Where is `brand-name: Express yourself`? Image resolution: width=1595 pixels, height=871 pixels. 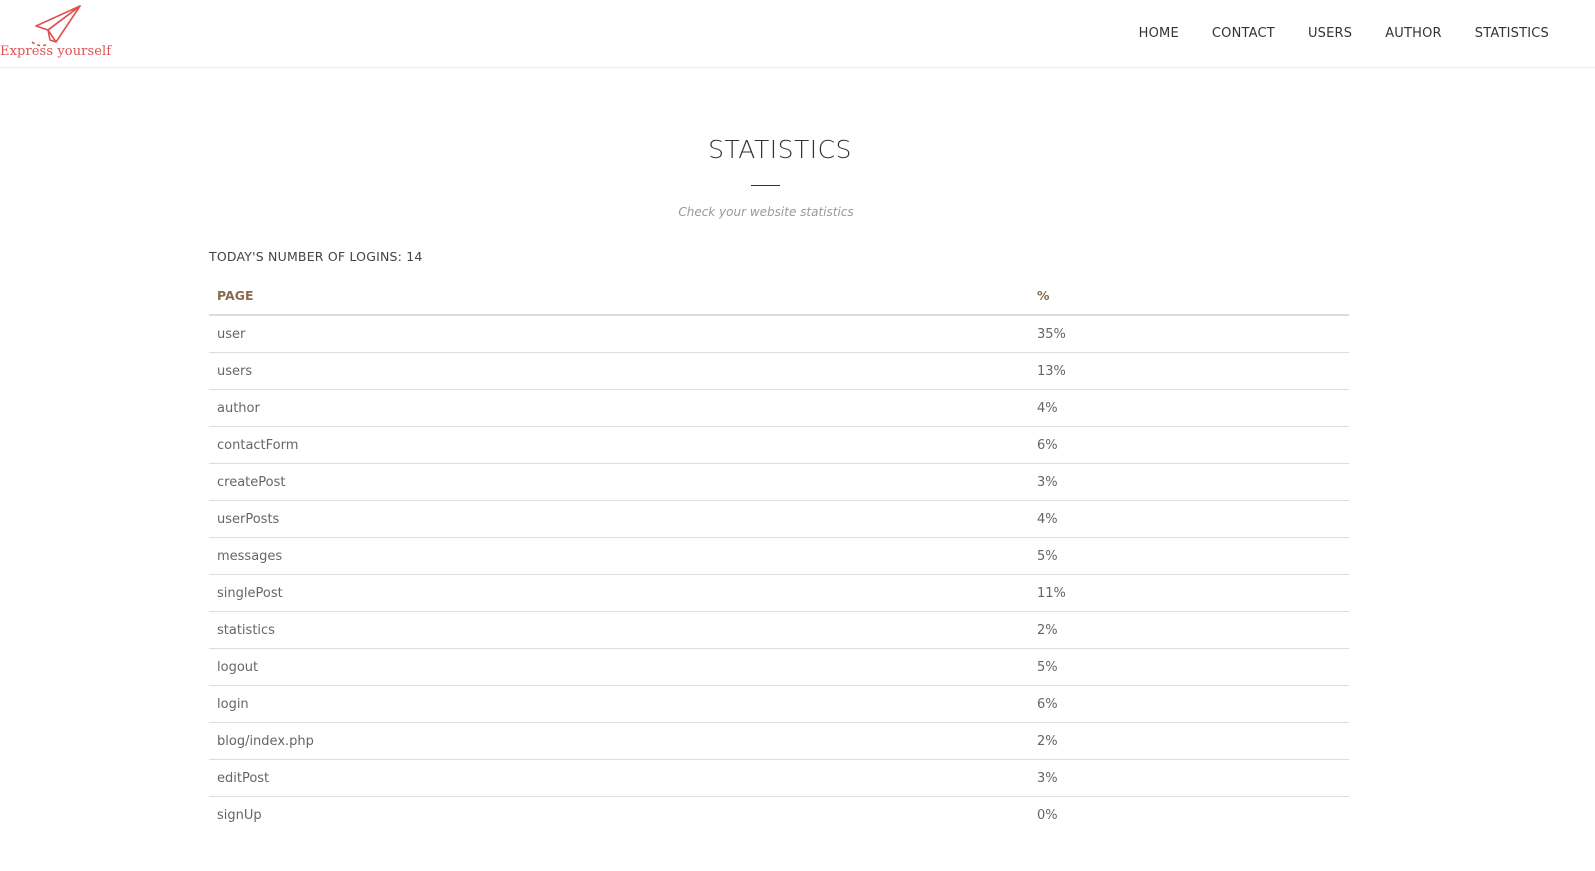 brand-name: Express yourself is located at coordinates (56, 51).